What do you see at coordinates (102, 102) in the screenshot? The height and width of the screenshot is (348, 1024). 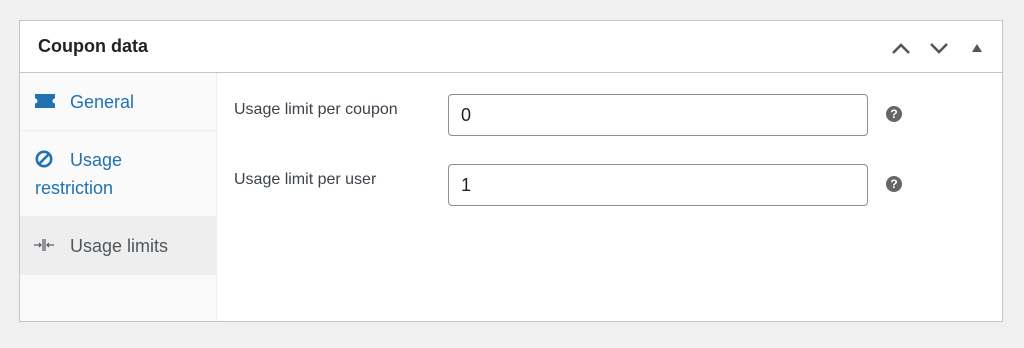 I see `tab-general-label: General` at bounding box center [102, 102].